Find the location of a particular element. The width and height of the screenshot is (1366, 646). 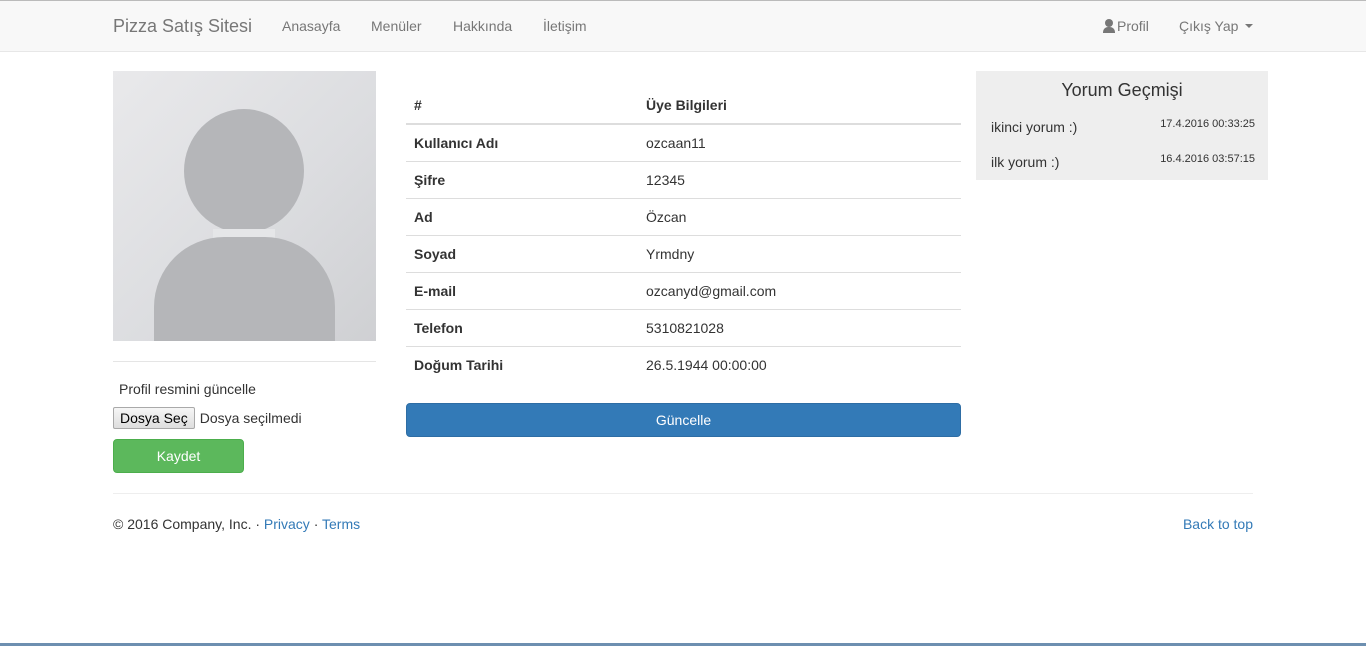

nav-profile-link: Profil is located at coordinates (1125, 26).